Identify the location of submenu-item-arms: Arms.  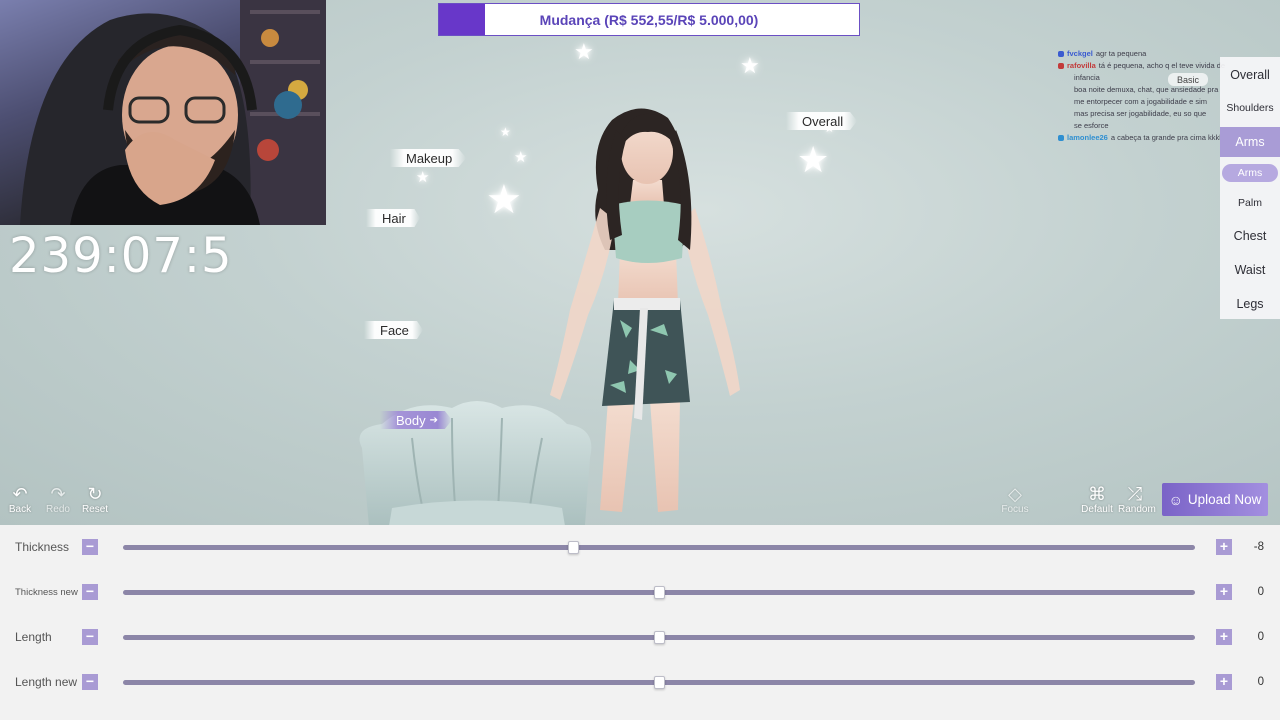
(1250, 173).